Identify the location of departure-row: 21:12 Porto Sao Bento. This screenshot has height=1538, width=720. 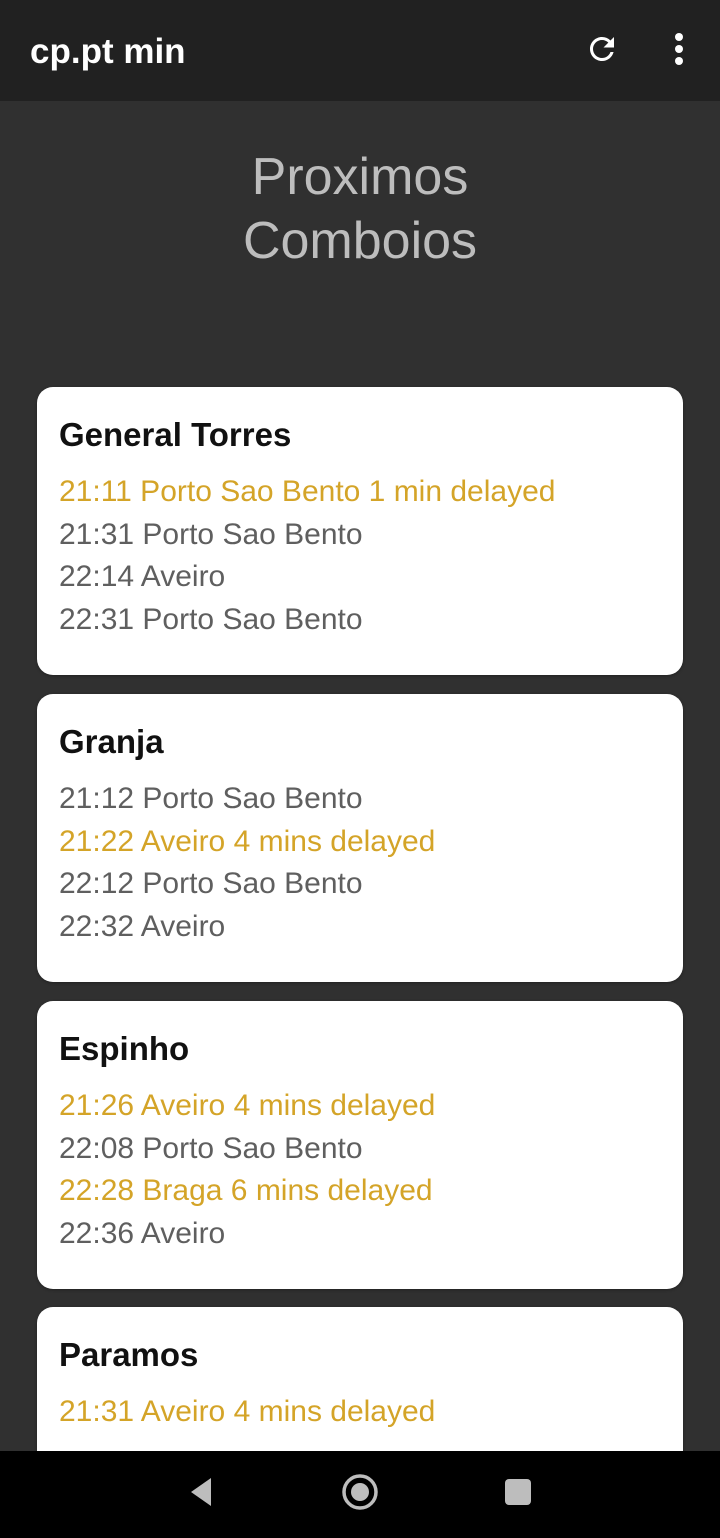
(211, 798).